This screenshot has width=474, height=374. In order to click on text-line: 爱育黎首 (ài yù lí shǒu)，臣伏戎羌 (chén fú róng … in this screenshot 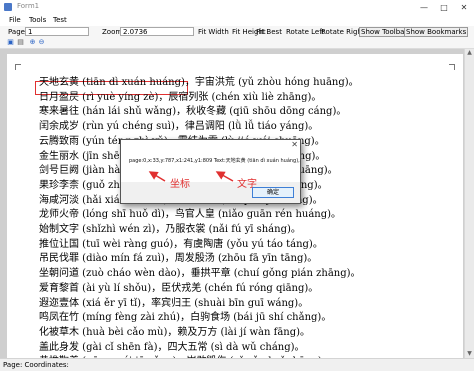, I will do `click(179, 288)`.